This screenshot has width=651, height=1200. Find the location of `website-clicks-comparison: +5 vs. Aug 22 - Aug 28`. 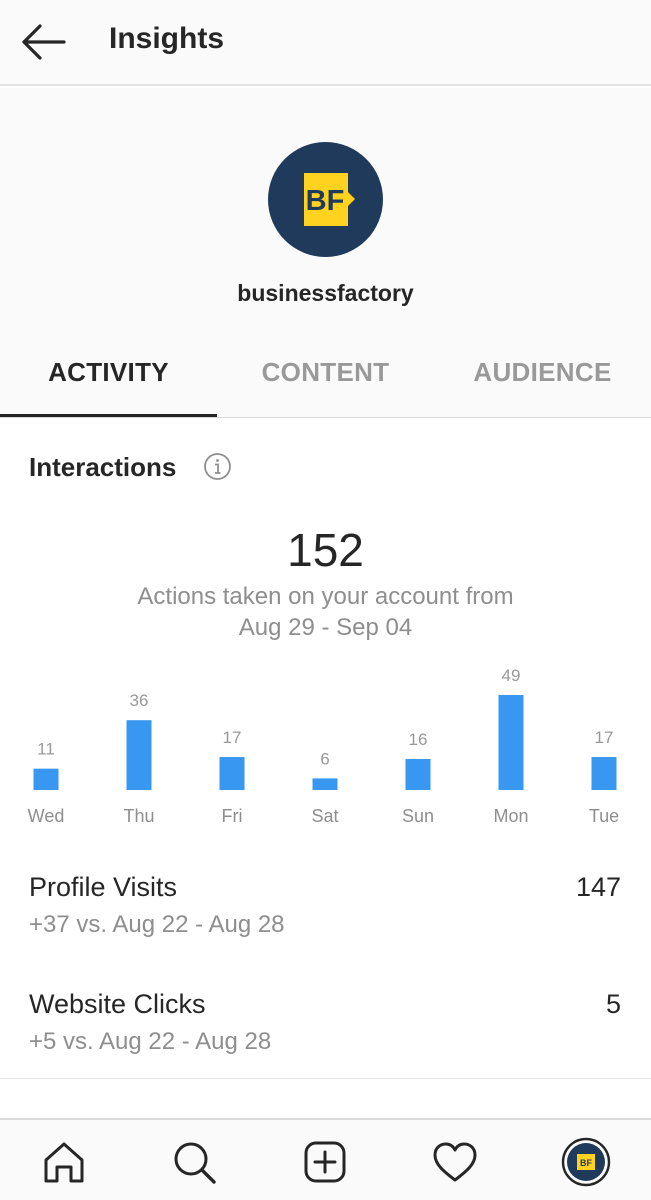

website-clicks-comparison: +5 vs. Aug 22 - Aug 28 is located at coordinates (150, 1041).